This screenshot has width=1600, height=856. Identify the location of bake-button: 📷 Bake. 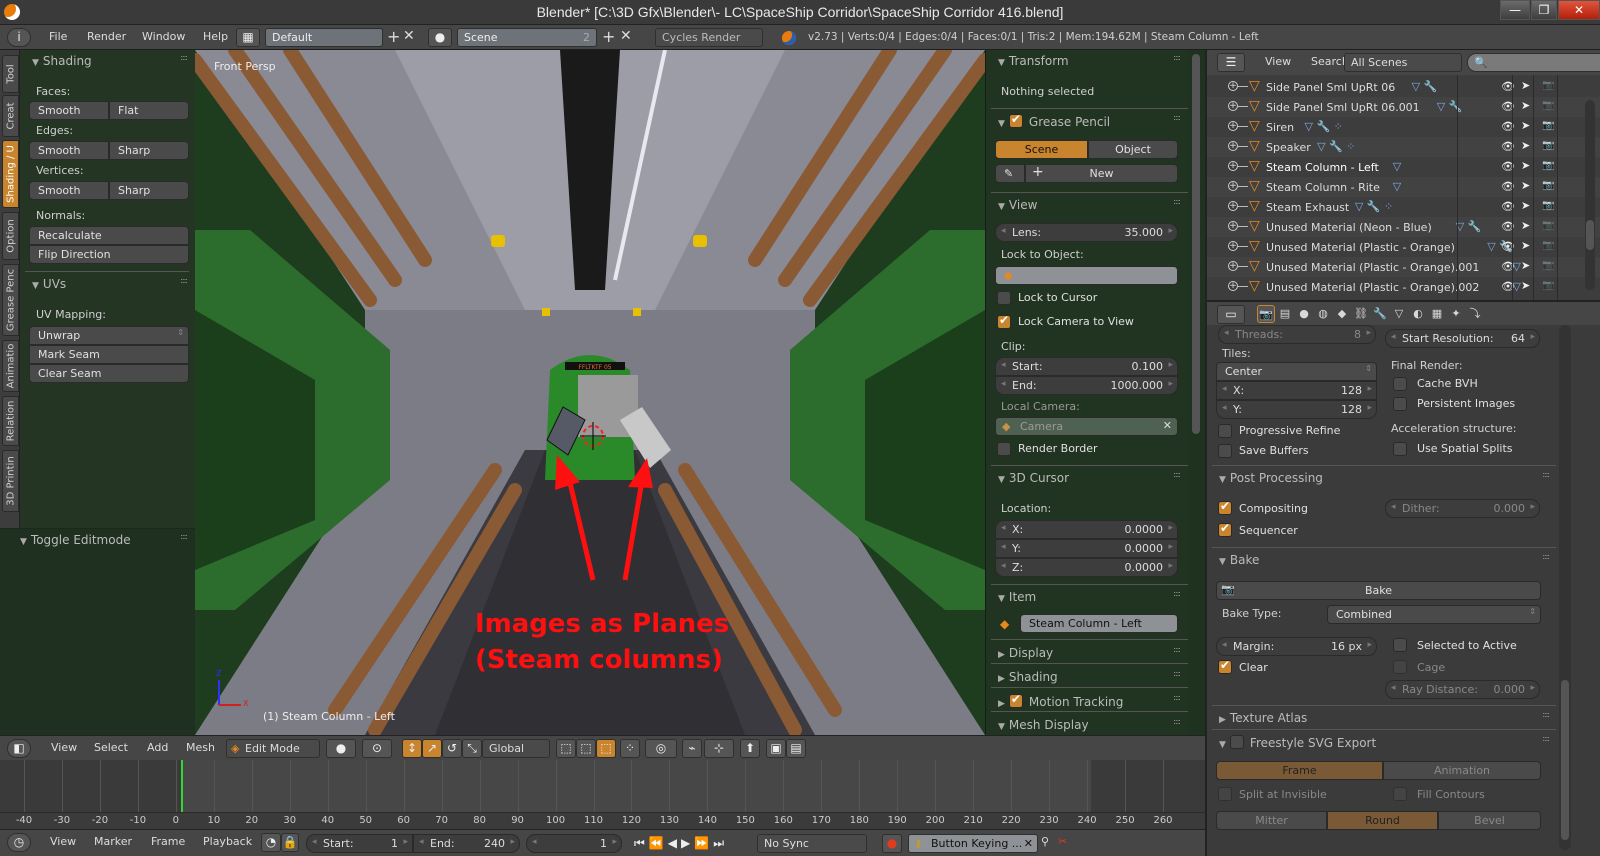
(1378, 590).